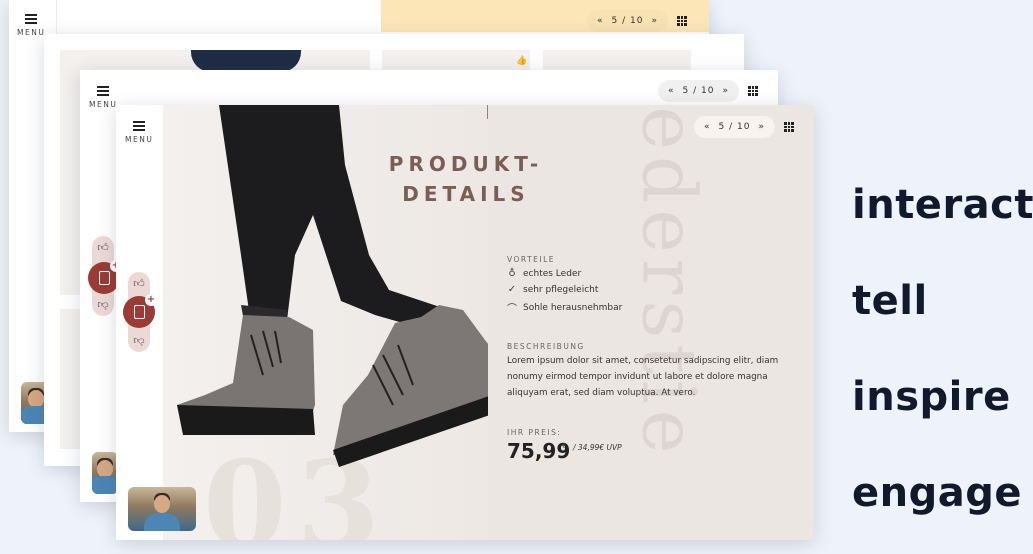  Describe the element at coordinates (539, 451) in the screenshot. I see `price-value: 75,99` at that location.